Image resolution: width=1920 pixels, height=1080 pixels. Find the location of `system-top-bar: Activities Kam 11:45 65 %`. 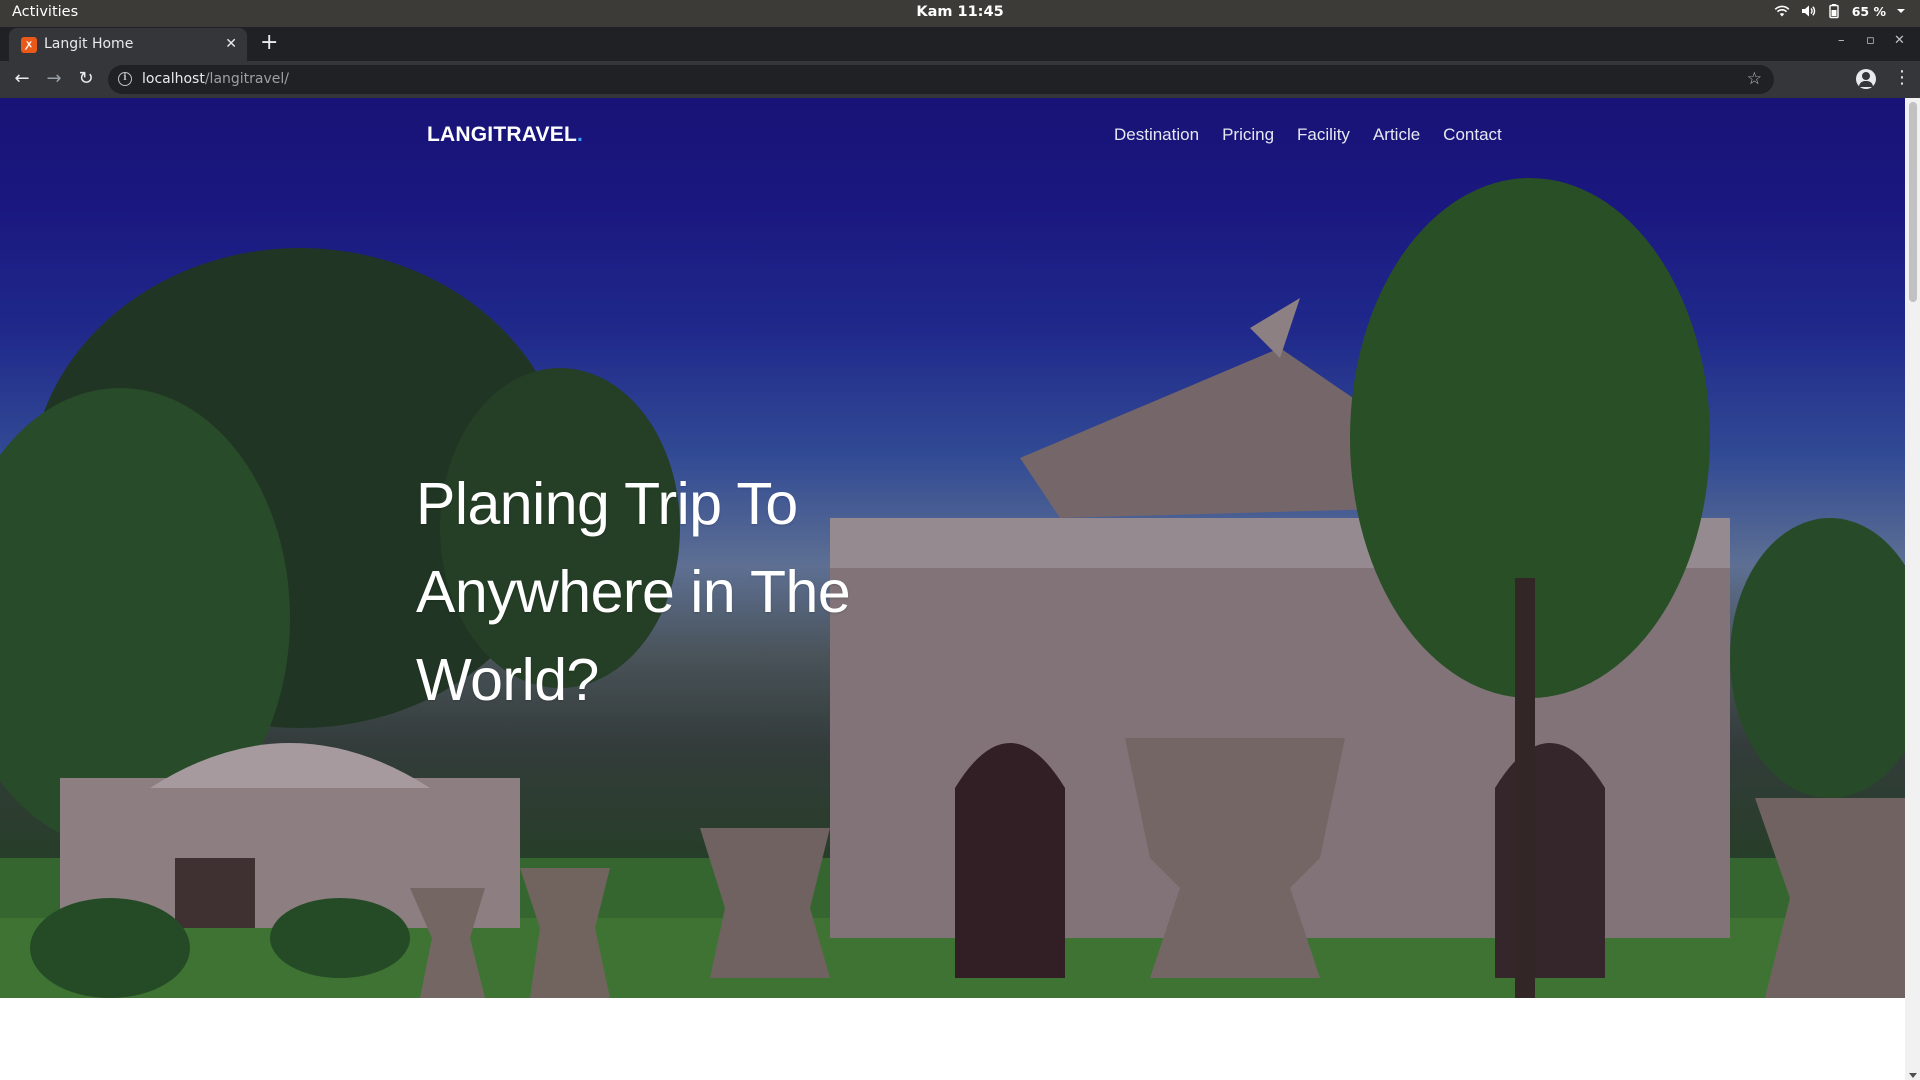

system-top-bar: Activities Kam 11:45 65 % is located at coordinates (960, 13).